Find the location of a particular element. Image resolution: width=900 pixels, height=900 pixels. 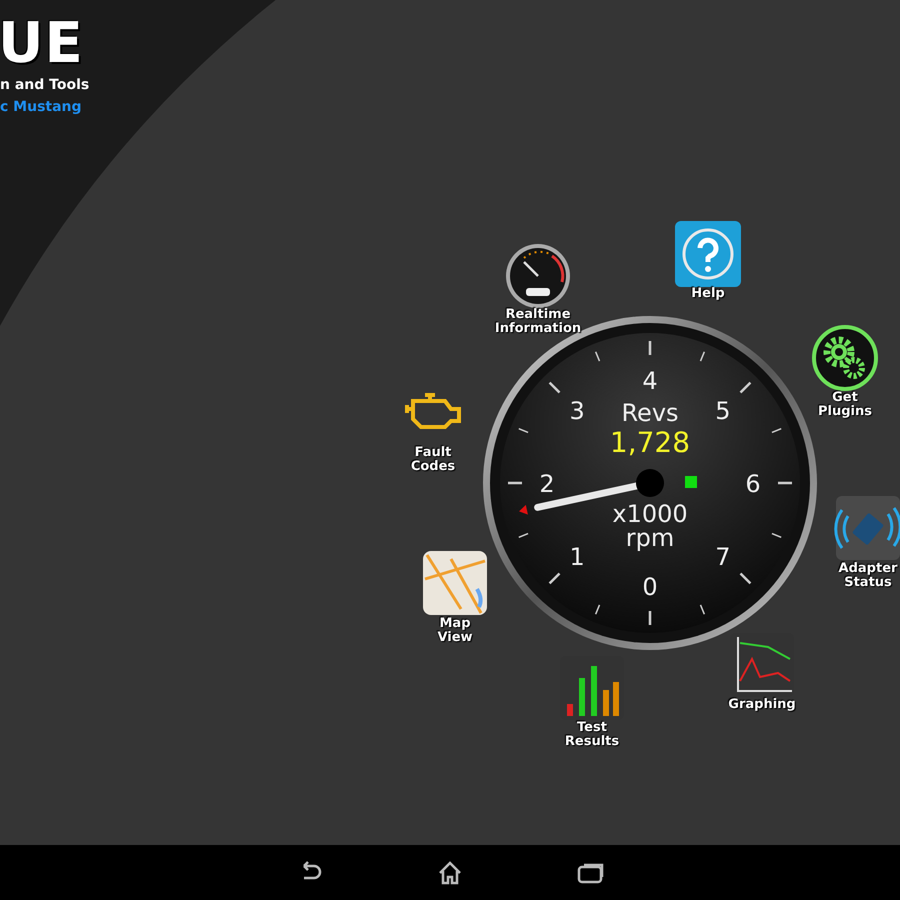

menu-label: Adapter Status is located at coordinates (854, 576).